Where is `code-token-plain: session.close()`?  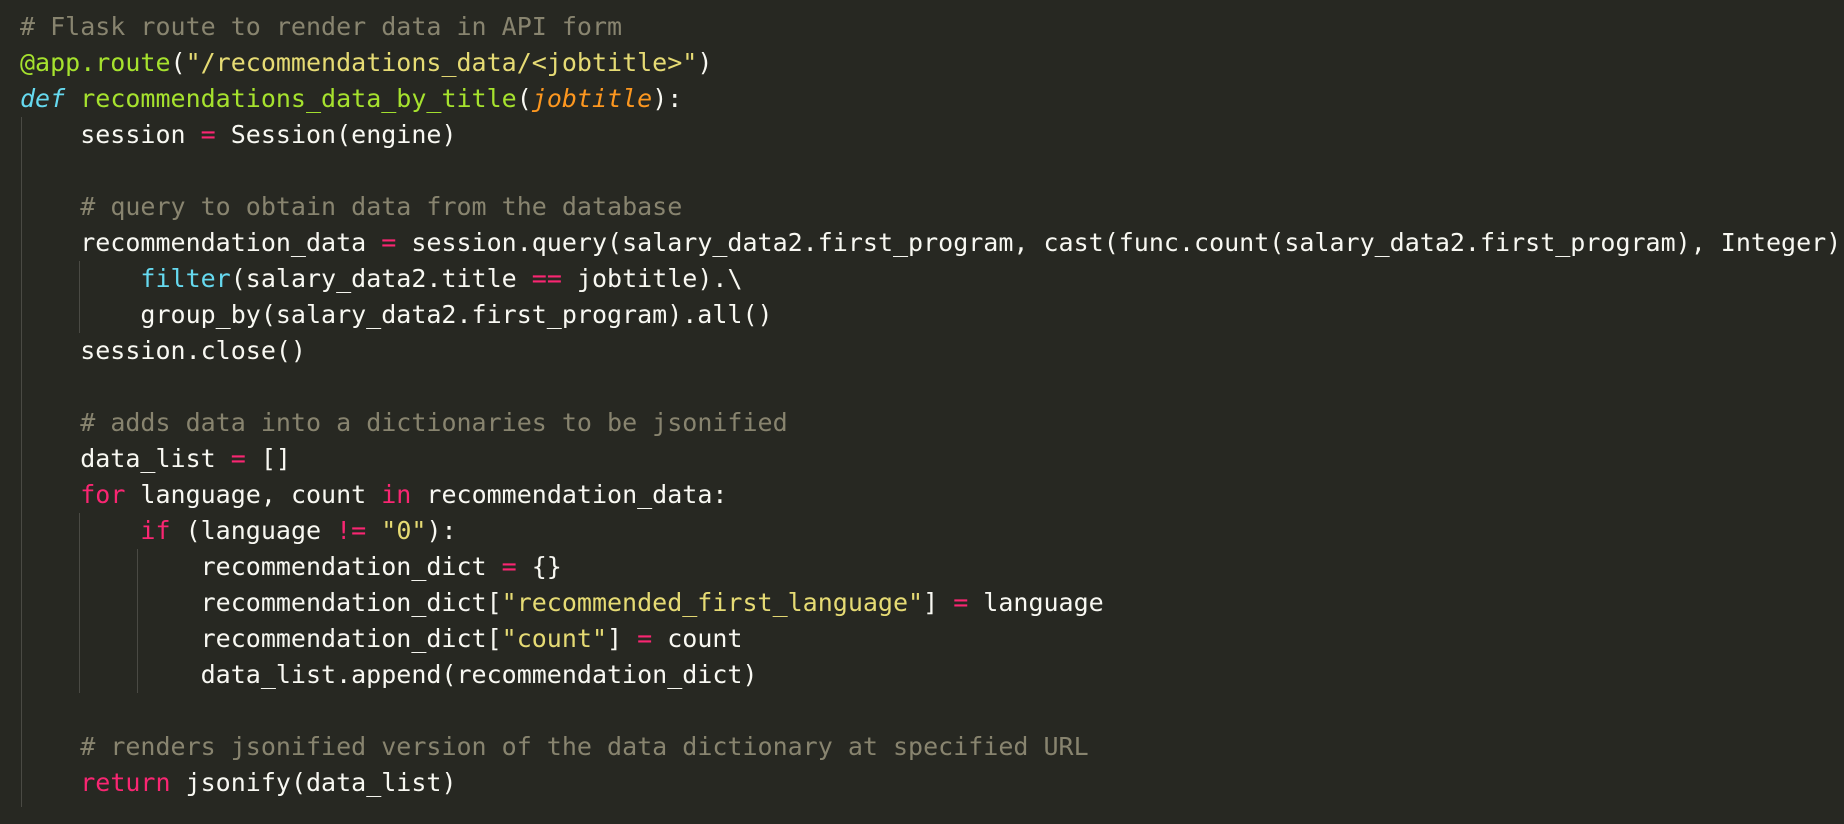 code-token-plain: session.close() is located at coordinates (163, 350).